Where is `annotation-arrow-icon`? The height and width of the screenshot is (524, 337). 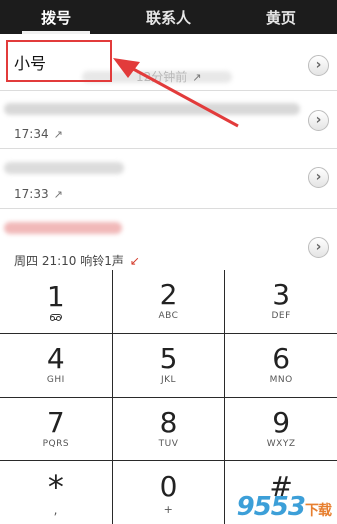 annotation-arrow-icon is located at coordinates (176, 93).